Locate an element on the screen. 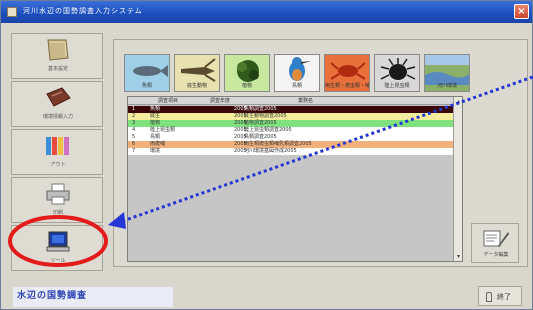 Image resolution: width=533 pixels, height=310 pixels. table-cell-num: 3 is located at coordinates (134, 123).